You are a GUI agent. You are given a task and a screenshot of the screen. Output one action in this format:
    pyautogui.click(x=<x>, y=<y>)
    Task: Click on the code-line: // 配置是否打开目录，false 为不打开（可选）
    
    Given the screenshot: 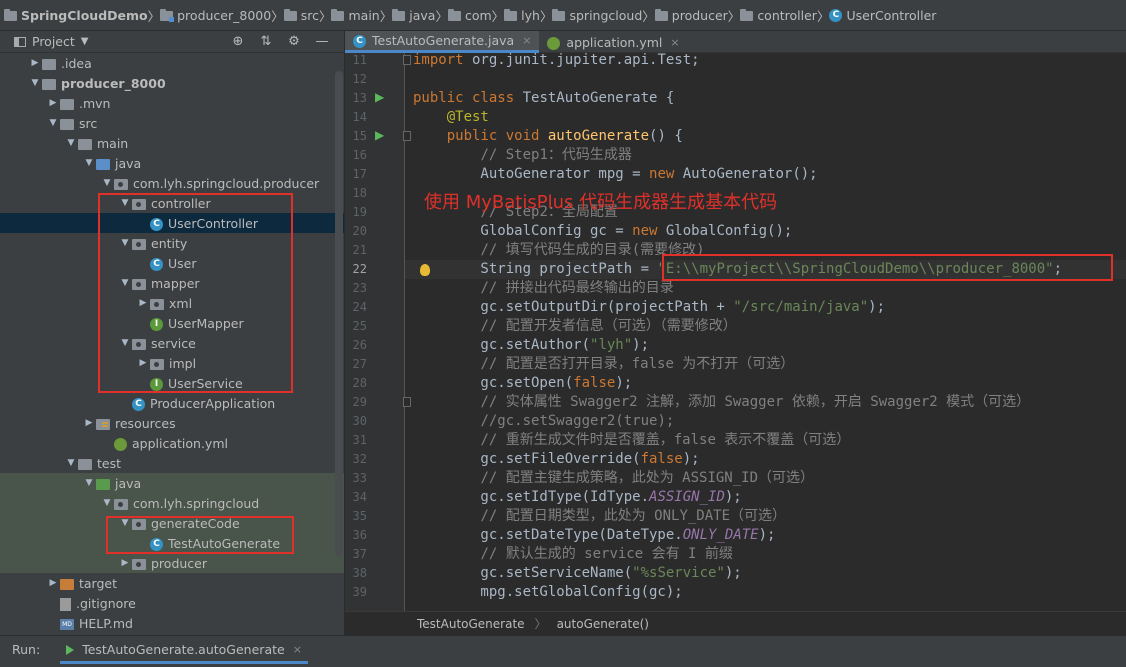 What is the action you would take?
    pyautogui.click(x=603, y=364)
    